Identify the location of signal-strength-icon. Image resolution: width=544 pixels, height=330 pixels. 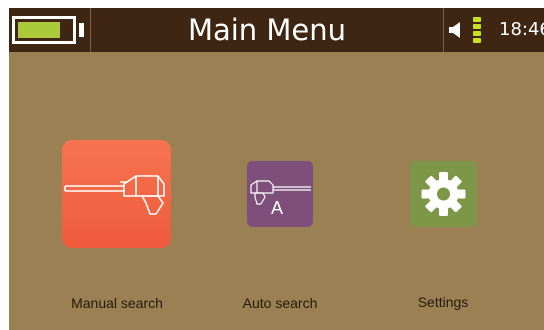
(477, 30).